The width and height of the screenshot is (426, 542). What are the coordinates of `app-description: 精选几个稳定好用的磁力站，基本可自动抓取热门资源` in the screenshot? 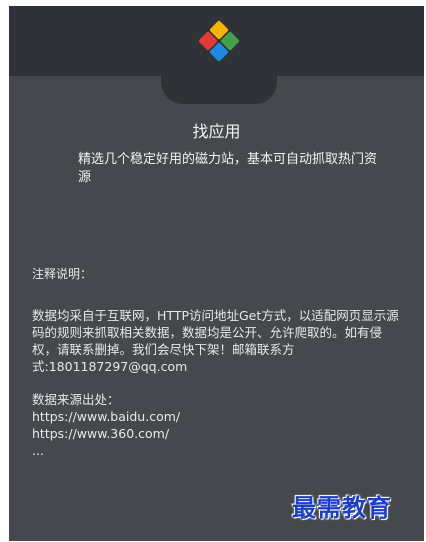 It's located at (228, 168).